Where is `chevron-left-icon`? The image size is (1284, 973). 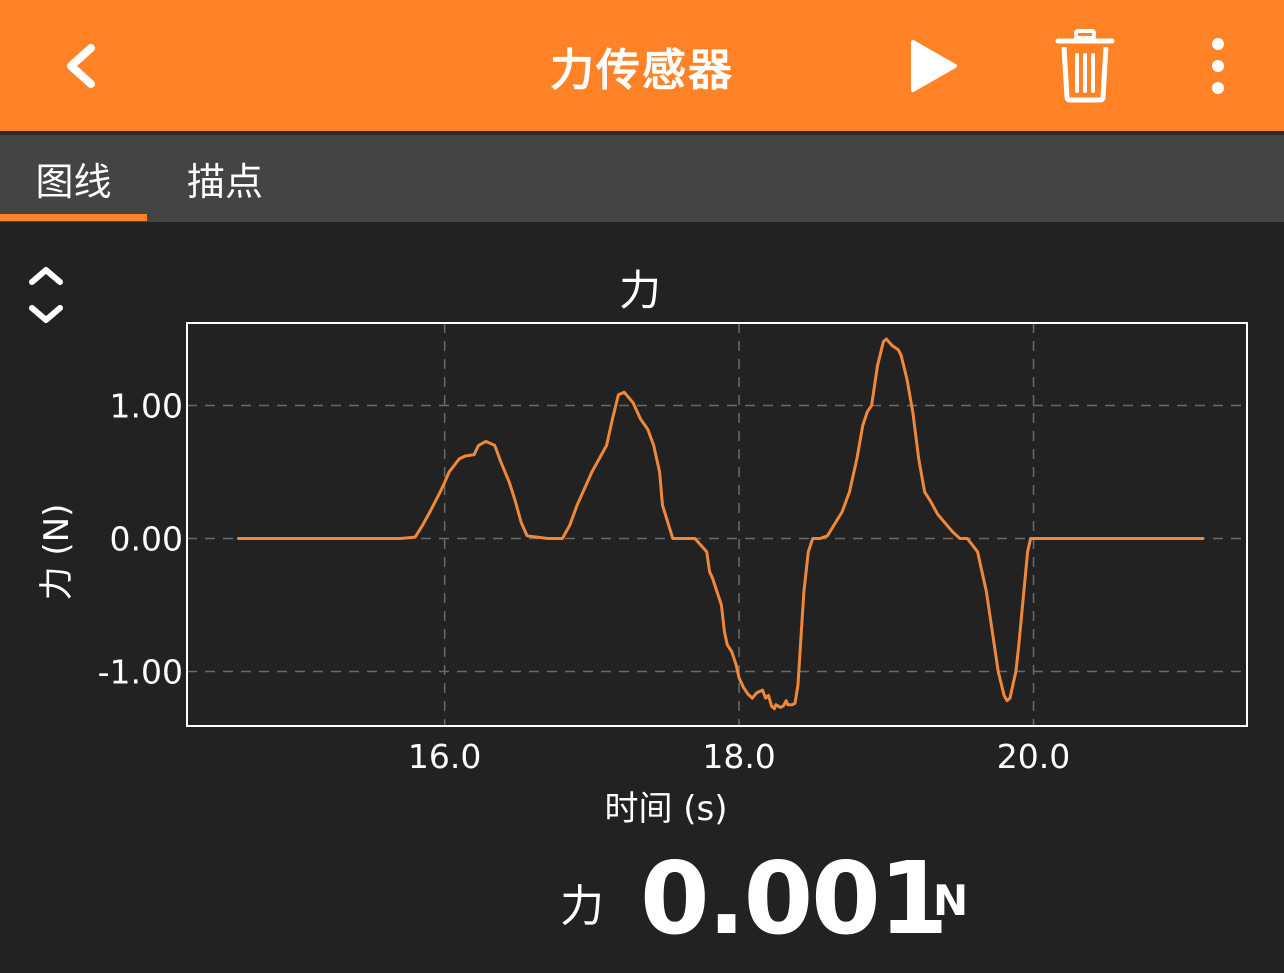
chevron-left-icon is located at coordinates (81, 66).